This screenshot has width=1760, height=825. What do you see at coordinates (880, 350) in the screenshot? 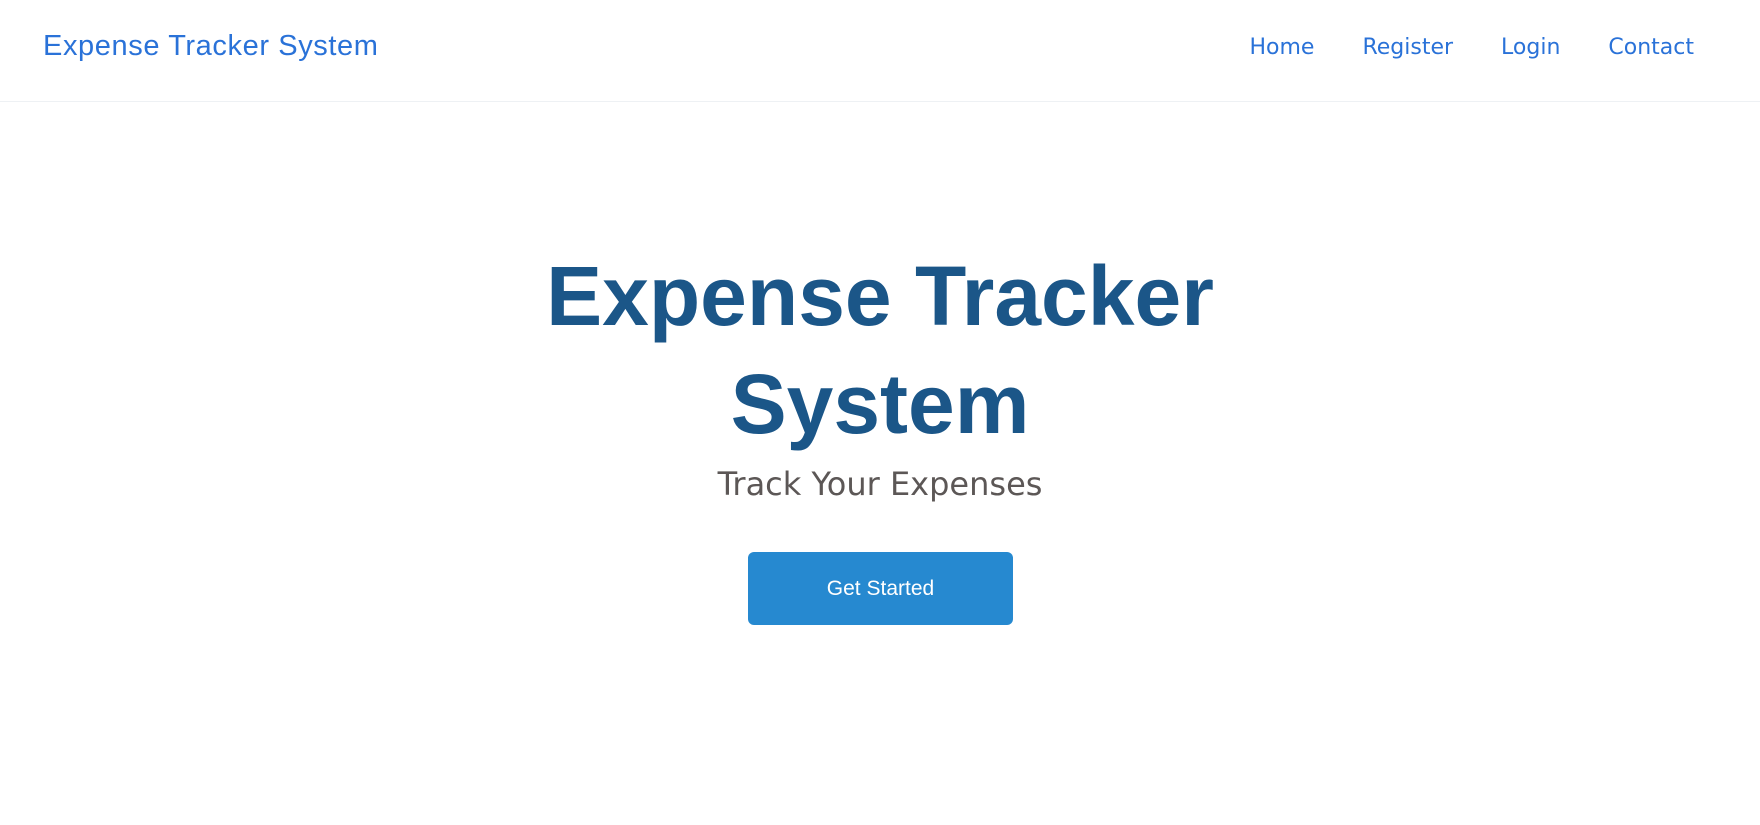
I see `hero-title: Expense Tracker System` at bounding box center [880, 350].